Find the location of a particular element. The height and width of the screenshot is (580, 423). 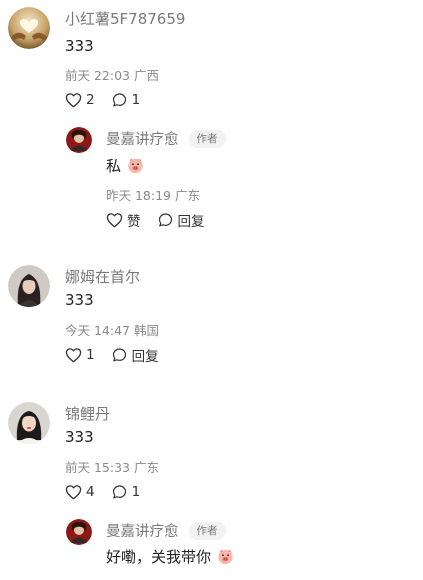

comment-actions: 4 1 is located at coordinates (110, 492).